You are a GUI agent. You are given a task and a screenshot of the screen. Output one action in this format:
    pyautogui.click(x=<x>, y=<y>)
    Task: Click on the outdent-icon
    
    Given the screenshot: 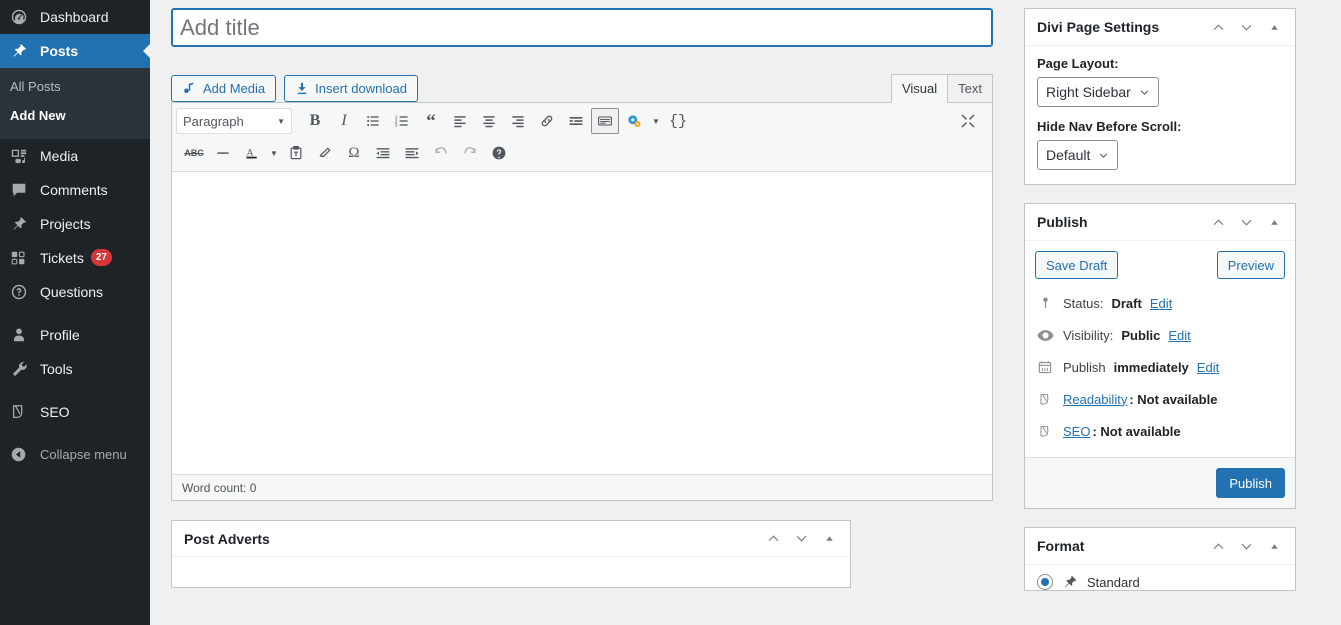 What is the action you would take?
    pyautogui.click(x=383, y=153)
    